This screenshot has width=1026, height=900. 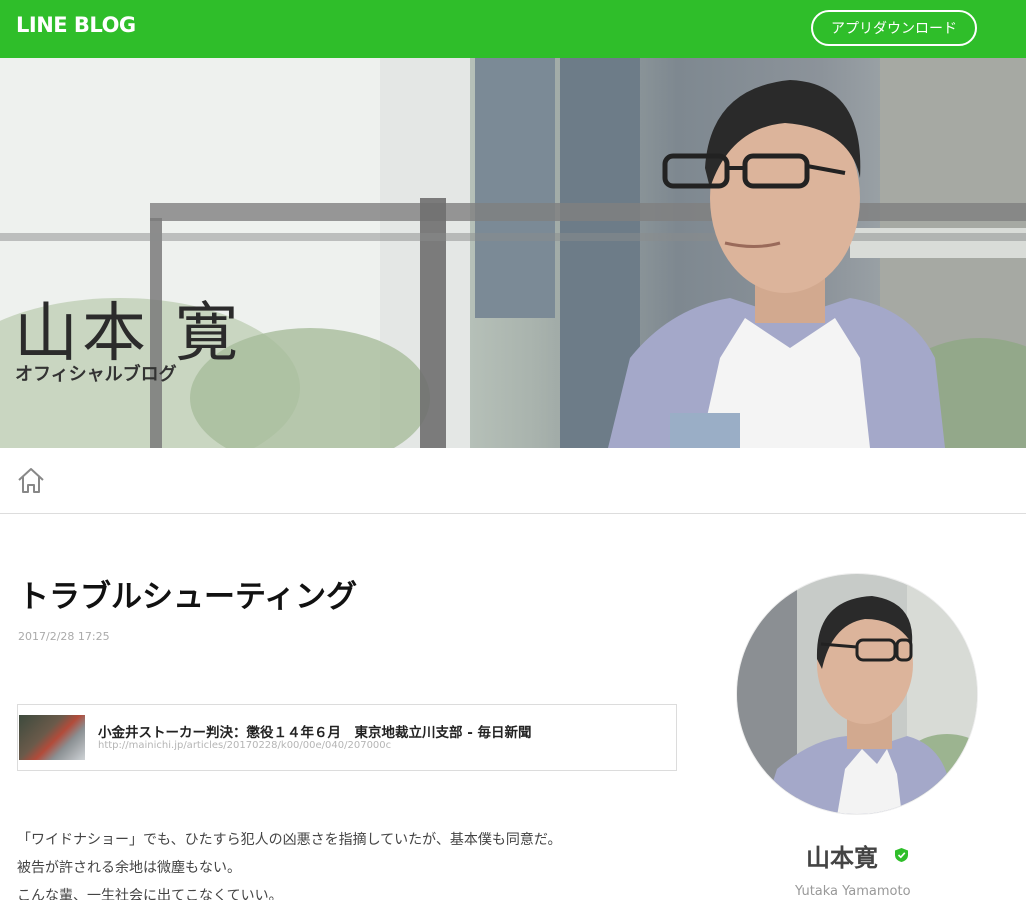 What do you see at coordinates (315, 731) in the screenshot?
I see `link-card-title: 小金井ストーカー判決：懲役１４年６月 東京地裁立川支部 - 毎日新聞` at bounding box center [315, 731].